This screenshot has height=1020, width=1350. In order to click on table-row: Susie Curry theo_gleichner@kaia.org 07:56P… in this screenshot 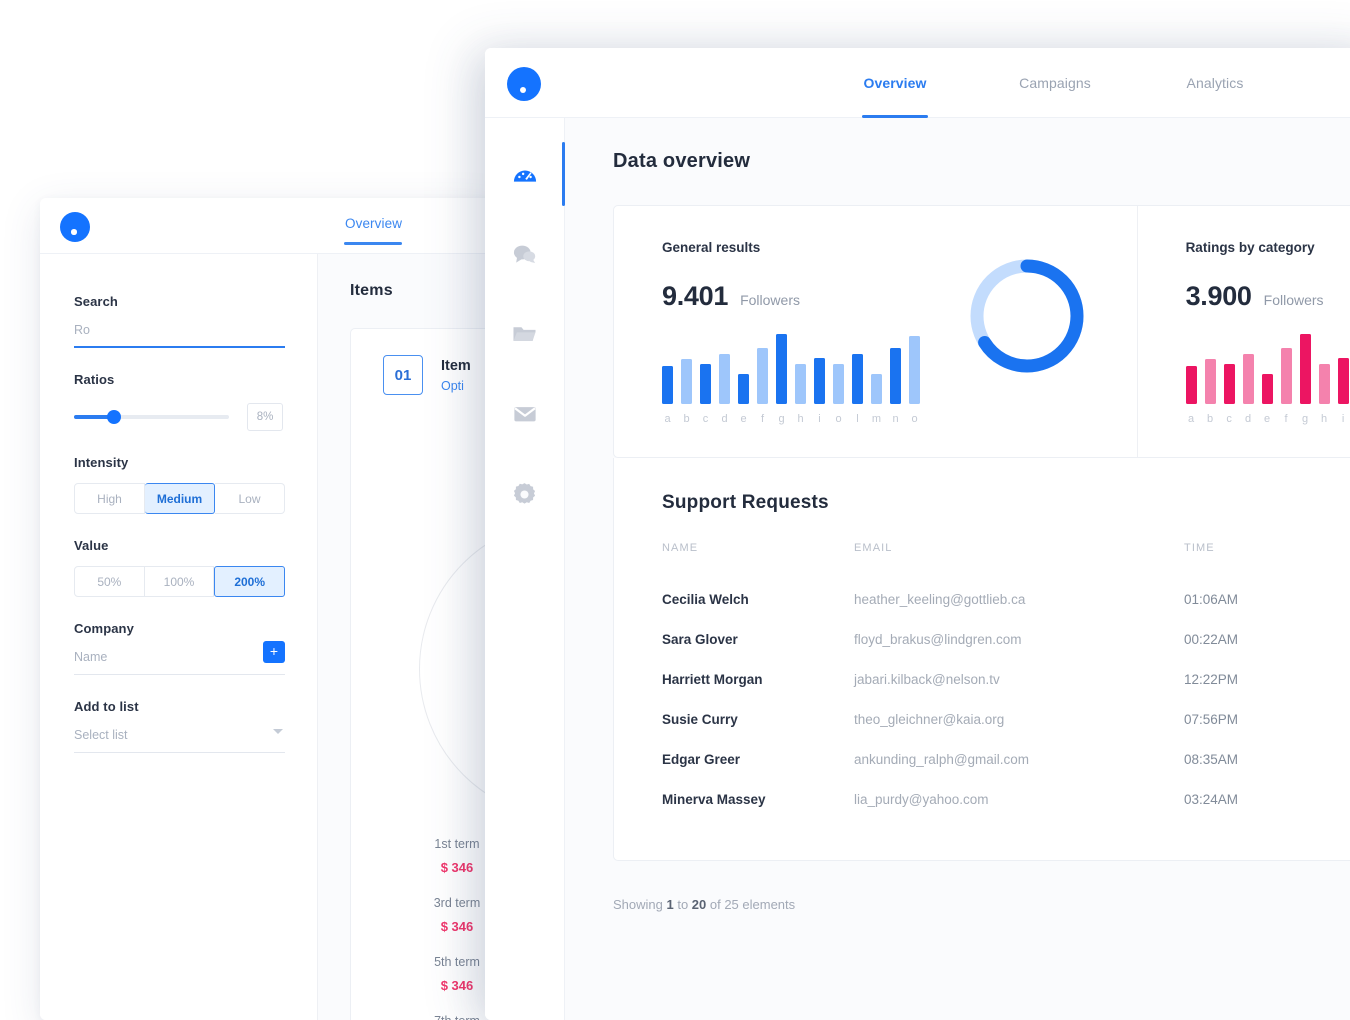, I will do `click(1002, 720)`.